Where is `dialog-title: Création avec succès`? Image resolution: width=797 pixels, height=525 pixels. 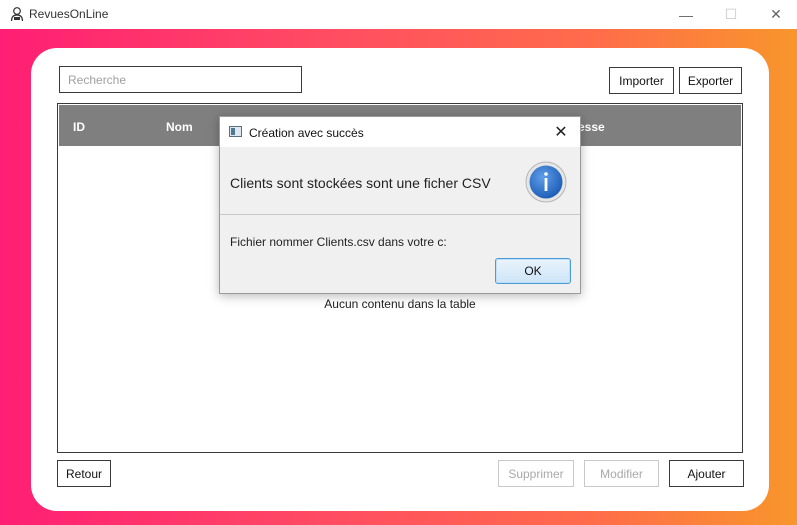
dialog-title: Création avec succès is located at coordinates (306, 133).